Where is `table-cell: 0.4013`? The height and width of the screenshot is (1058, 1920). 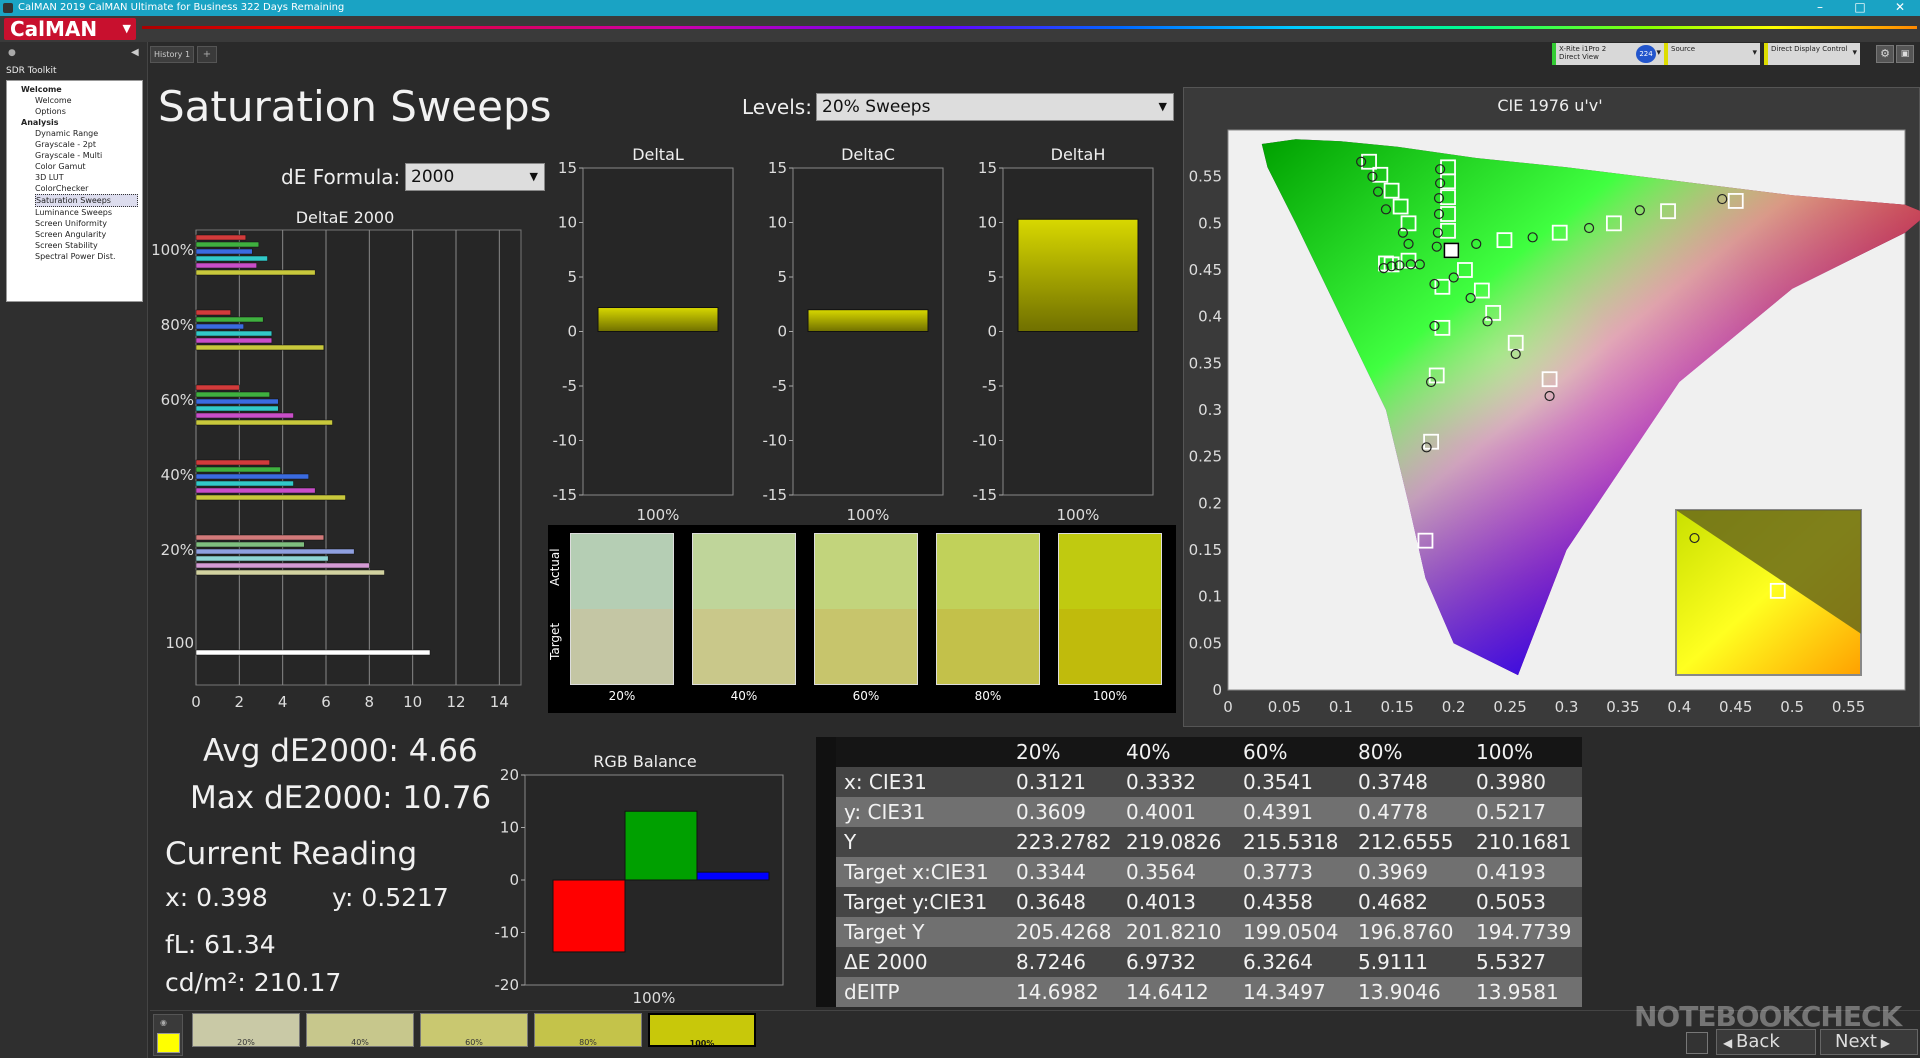 table-cell: 0.4013 is located at coordinates (1161, 902).